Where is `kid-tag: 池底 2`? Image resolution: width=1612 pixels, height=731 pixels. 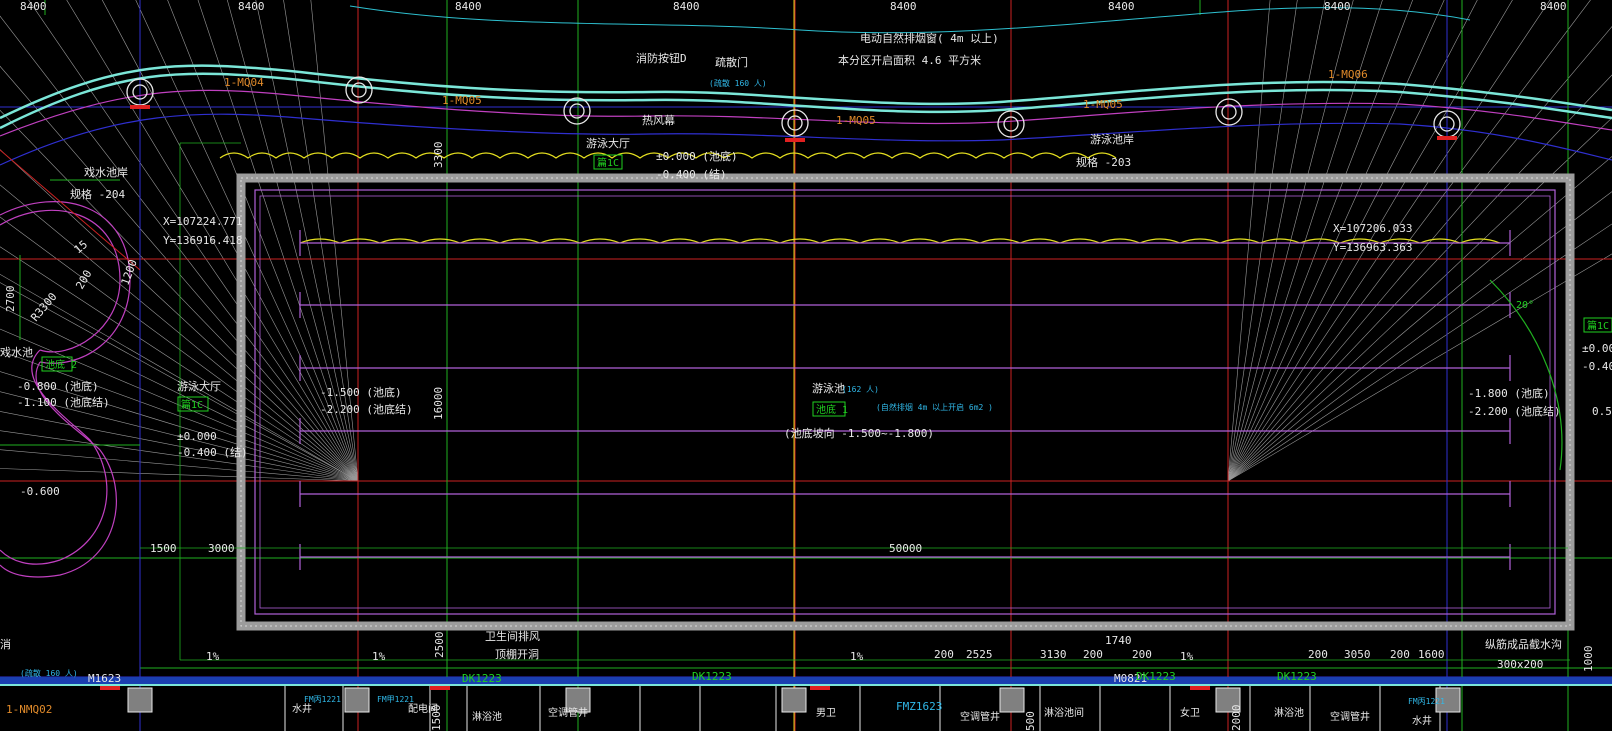
kid-tag: 池底 2 is located at coordinates (61, 364).